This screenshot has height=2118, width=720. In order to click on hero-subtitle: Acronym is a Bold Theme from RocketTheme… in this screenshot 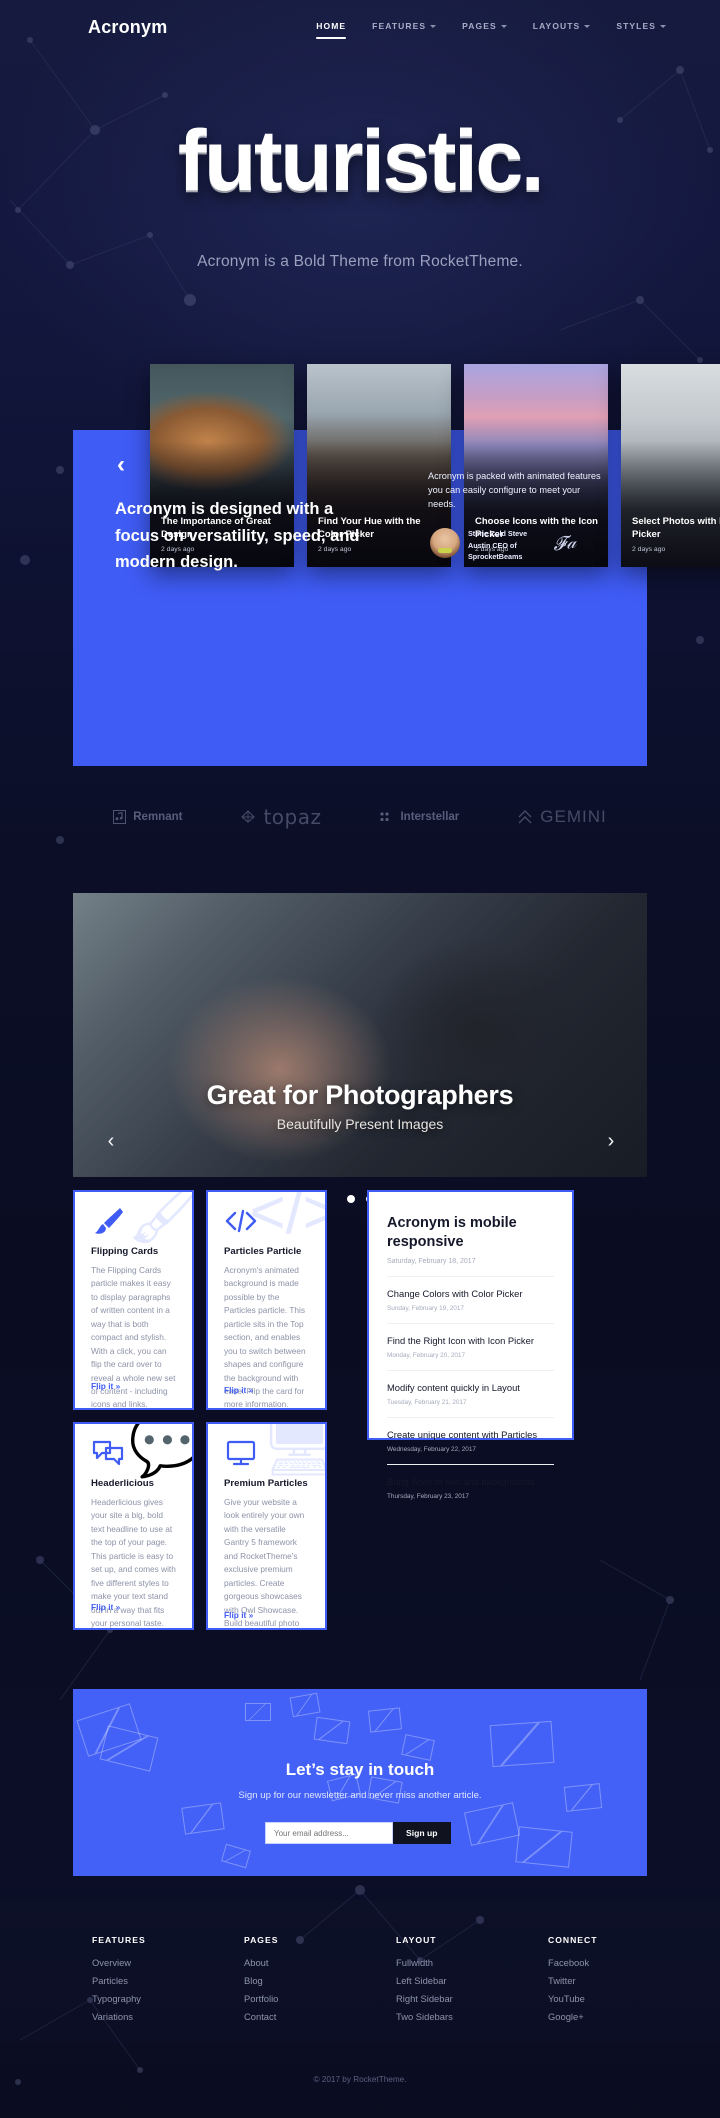, I will do `click(360, 261)`.